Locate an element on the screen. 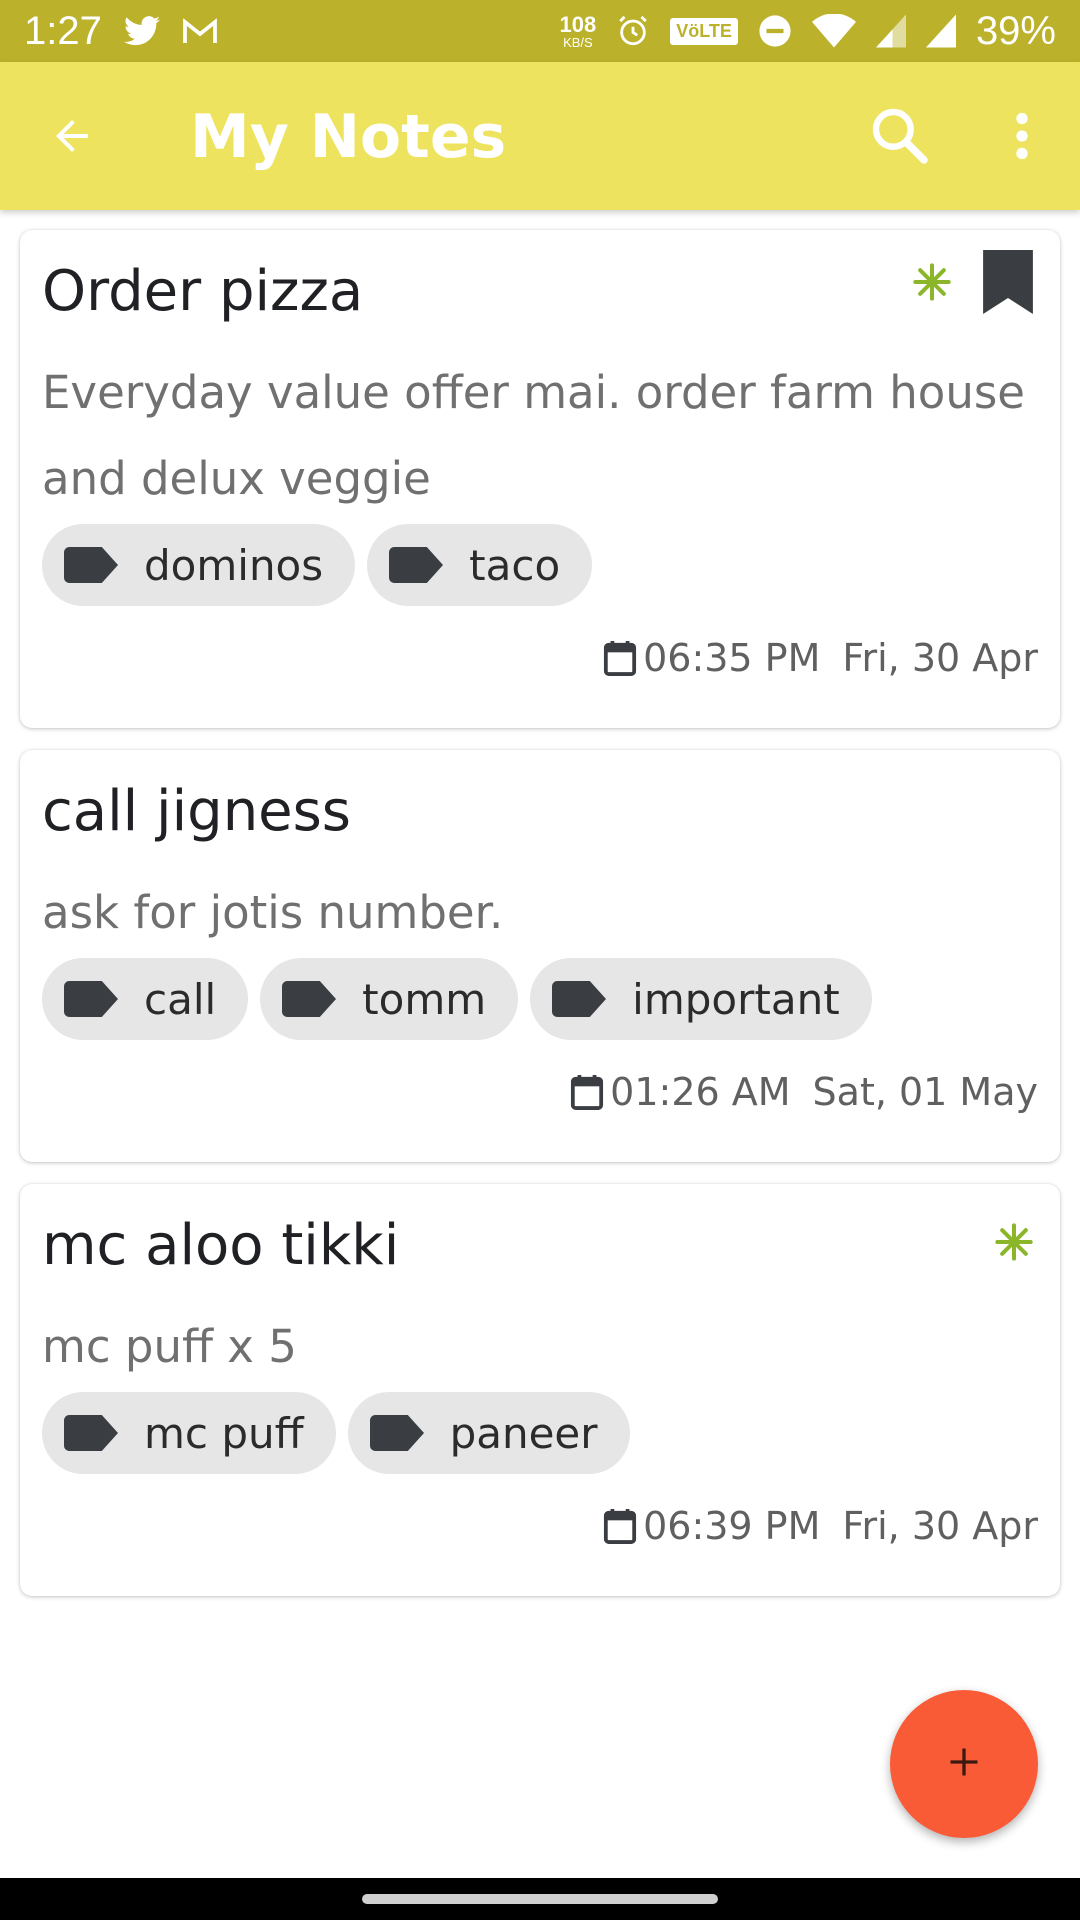 The height and width of the screenshot is (1920, 1080). note-title: call jigness is located at coordinates (196, 811).